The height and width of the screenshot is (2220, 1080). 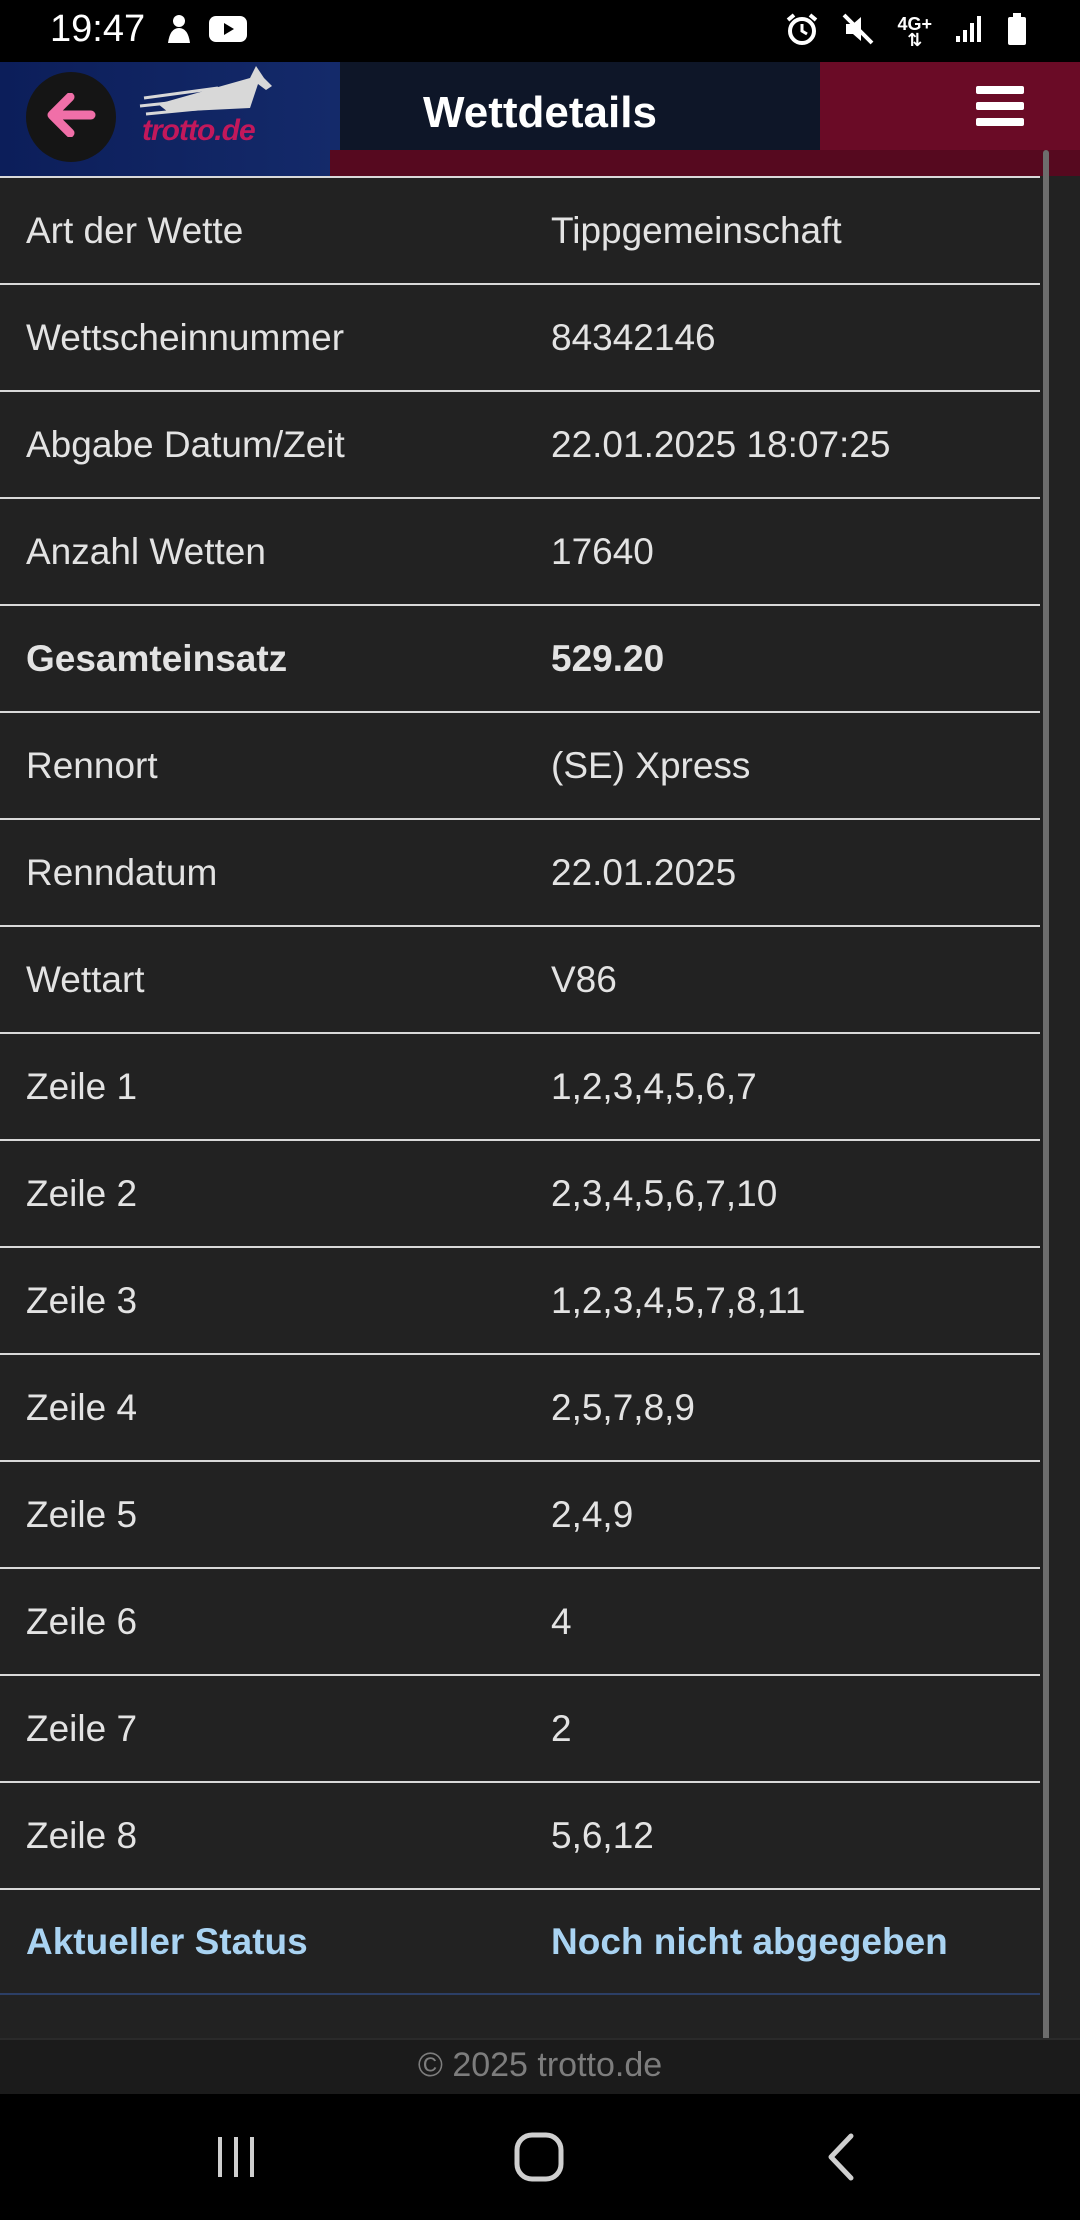 I want to click on detail-row: Wettscheinnummer 84342146, so click(x=520, y=336).